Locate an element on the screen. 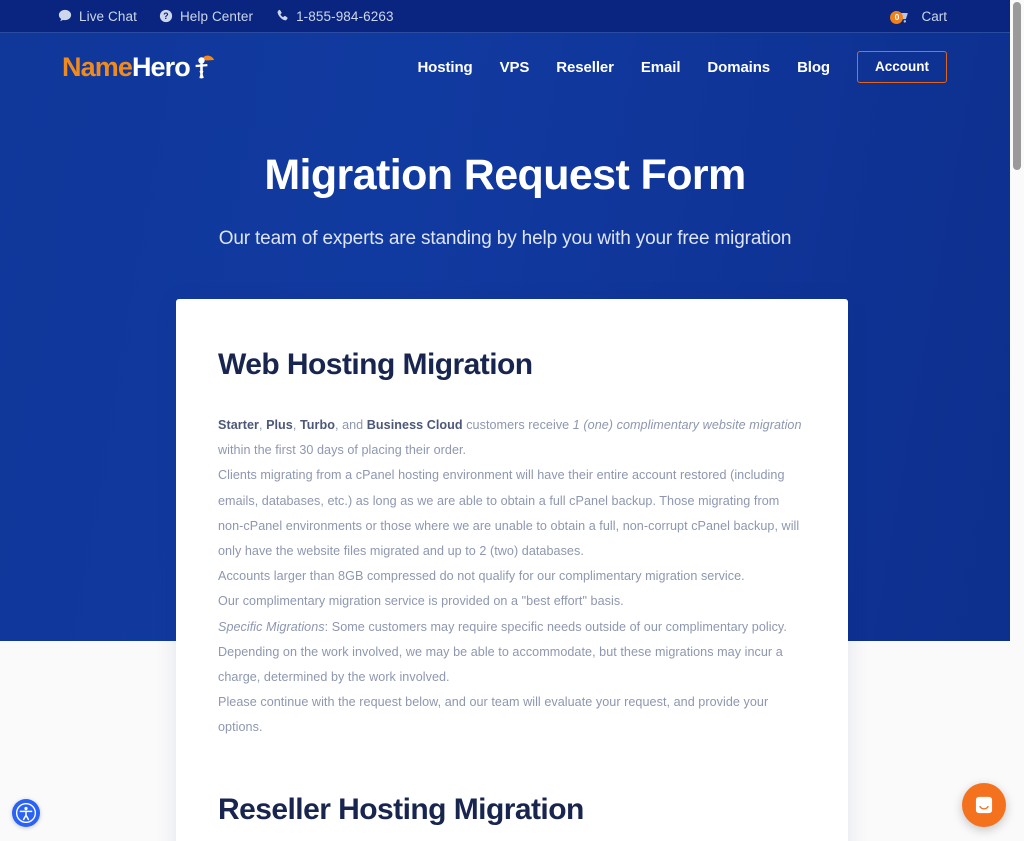 The width and height of the screenshot is (1024, 841). nav-item-email: Email is located at coordinates (661, 67).